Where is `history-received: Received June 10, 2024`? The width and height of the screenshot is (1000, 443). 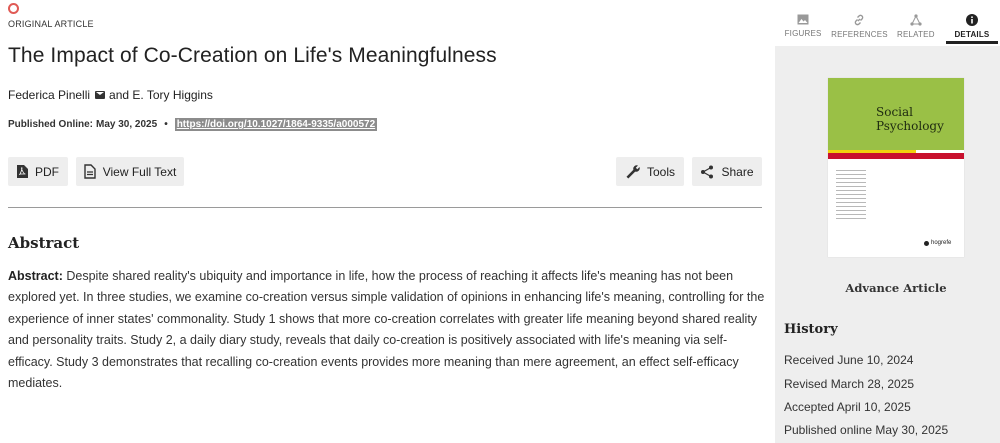 history-received: Received June 10, 2024 is located at coordinates (849, 360).